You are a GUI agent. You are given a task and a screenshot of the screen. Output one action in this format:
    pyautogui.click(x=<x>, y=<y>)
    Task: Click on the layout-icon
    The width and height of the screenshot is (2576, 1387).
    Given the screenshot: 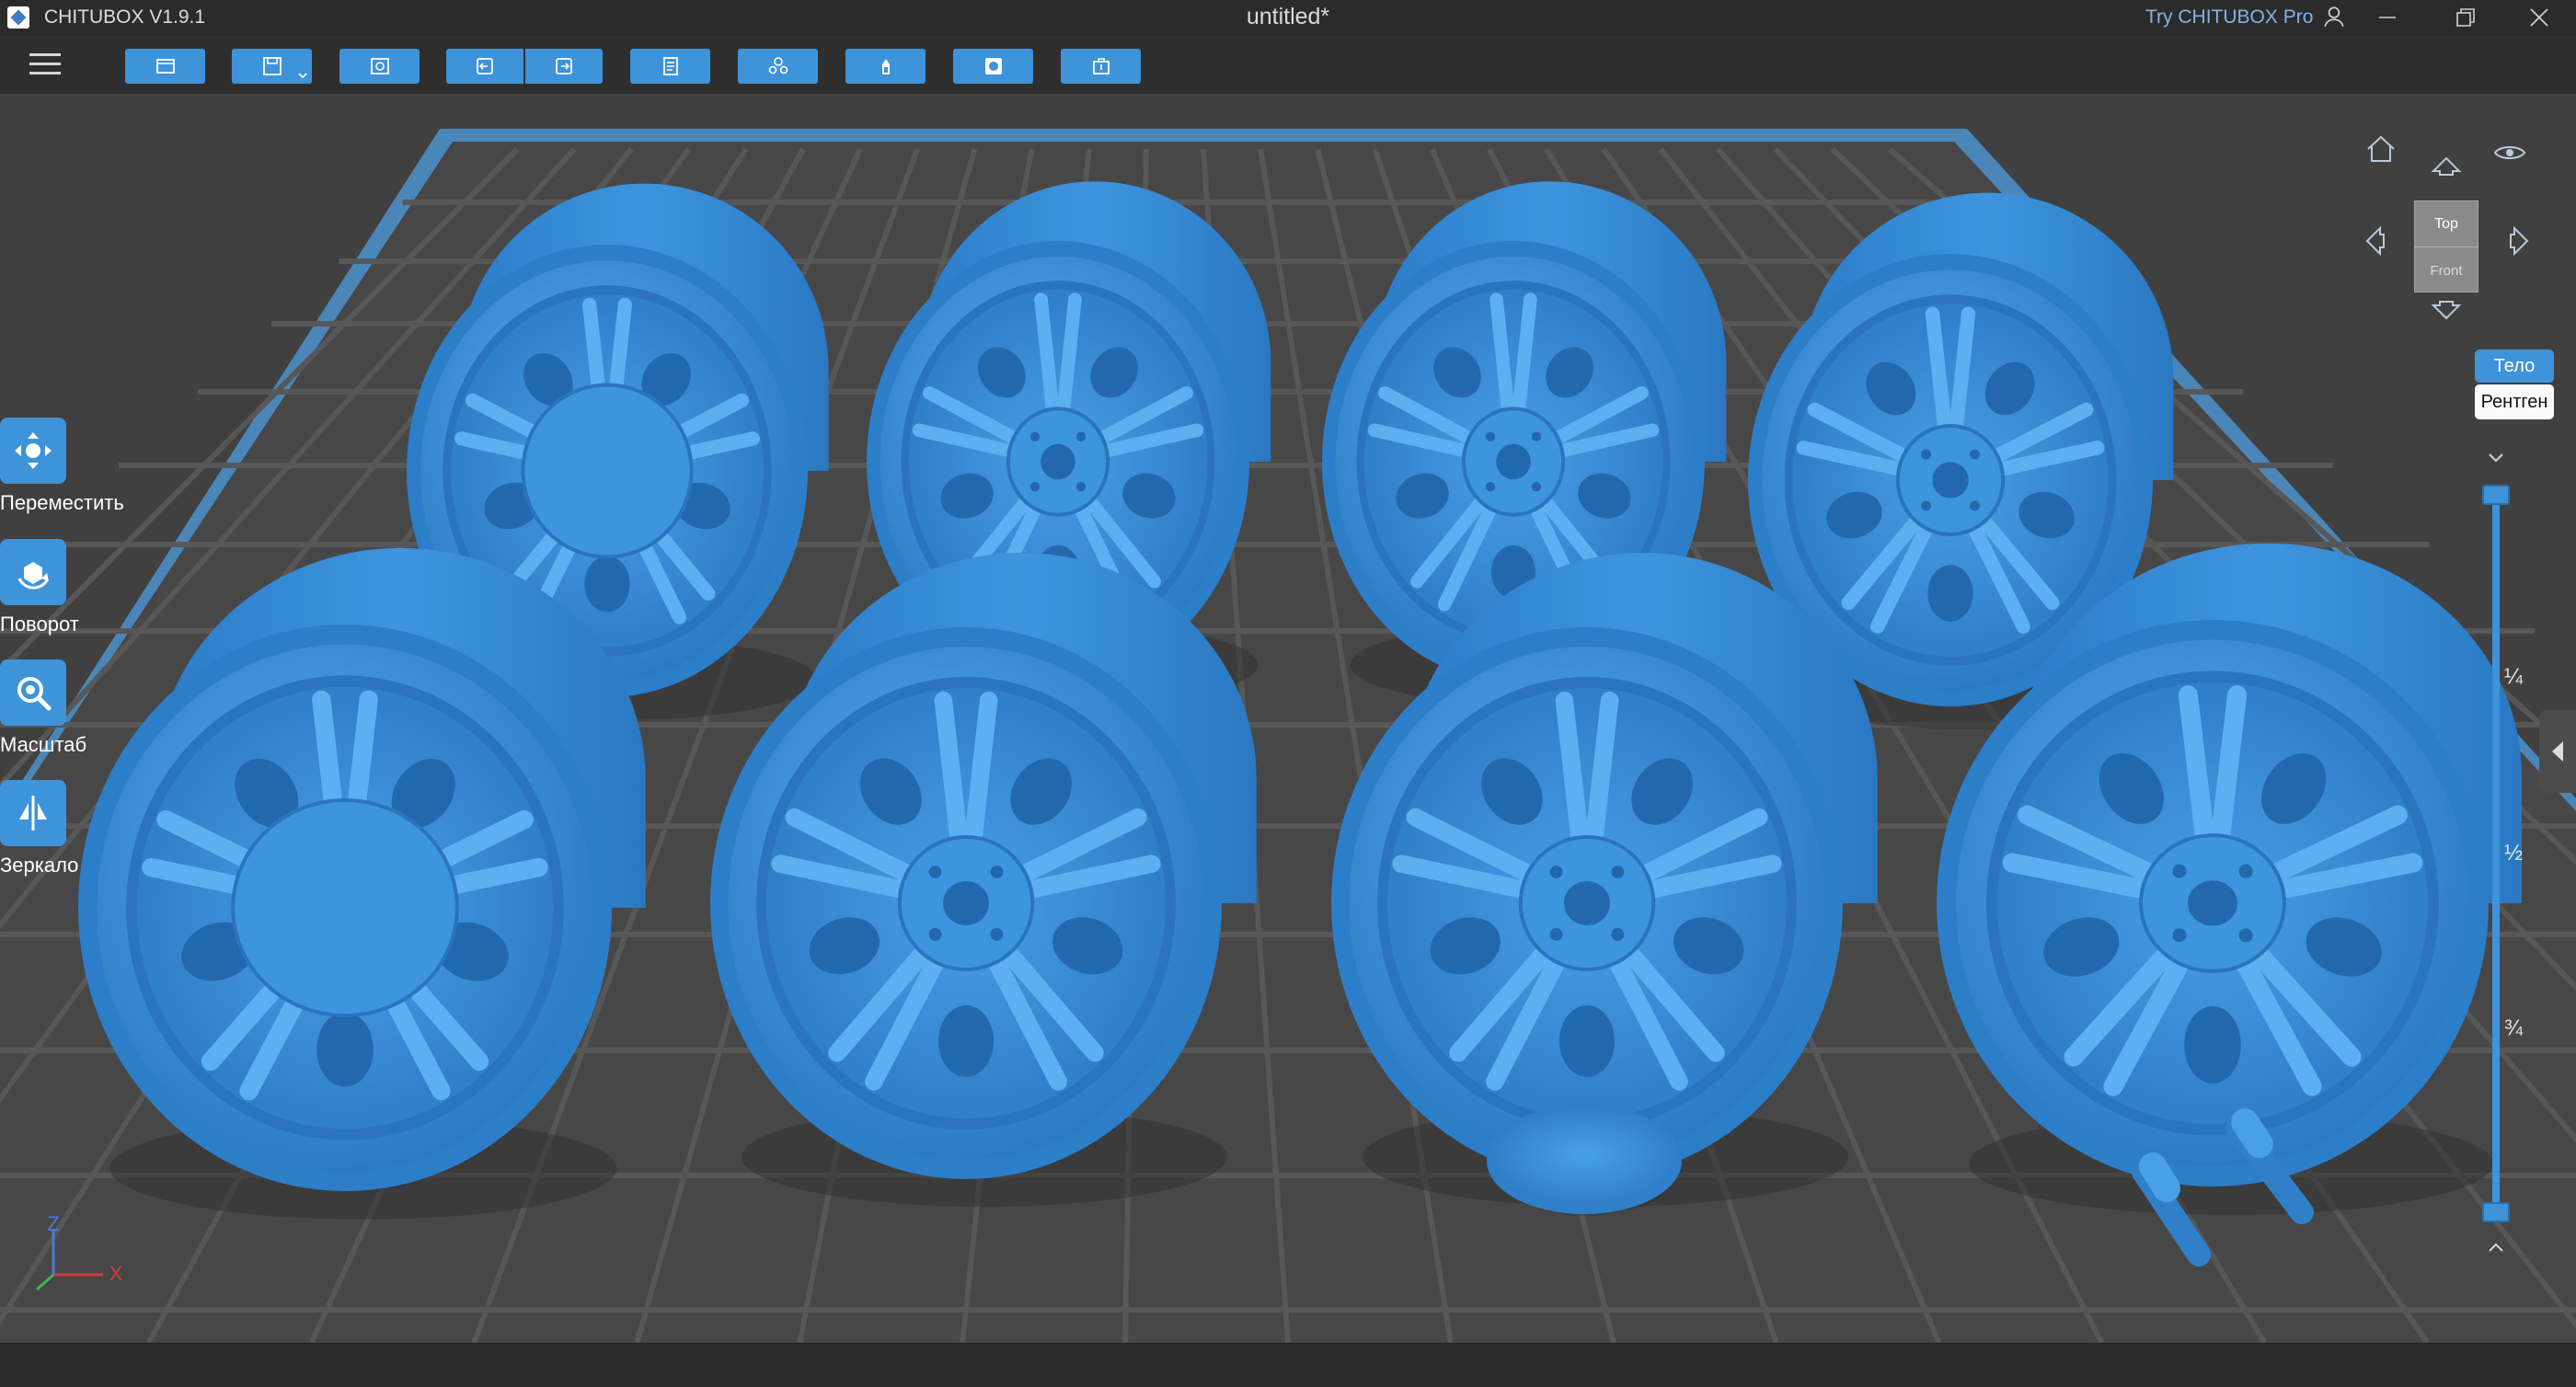 What is the action you would take?
    pyautogui.click(x=1101, y=66)
    